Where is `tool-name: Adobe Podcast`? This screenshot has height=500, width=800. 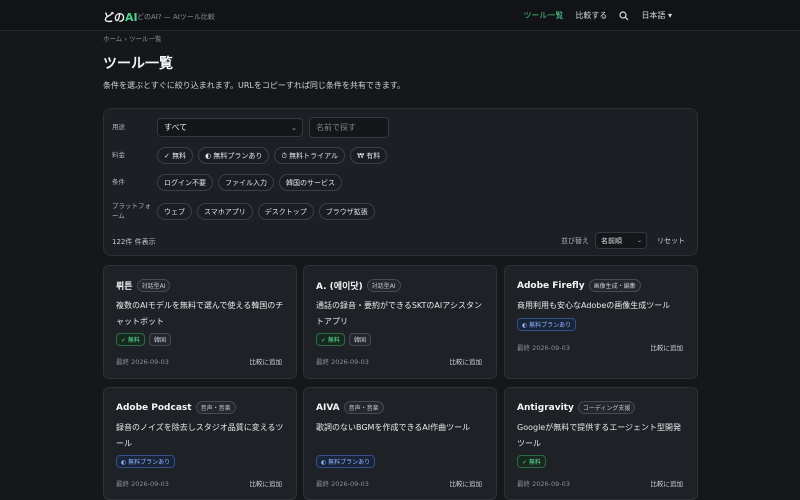 tool-name: Adobe Podcast is located at coordinates (154, 407).